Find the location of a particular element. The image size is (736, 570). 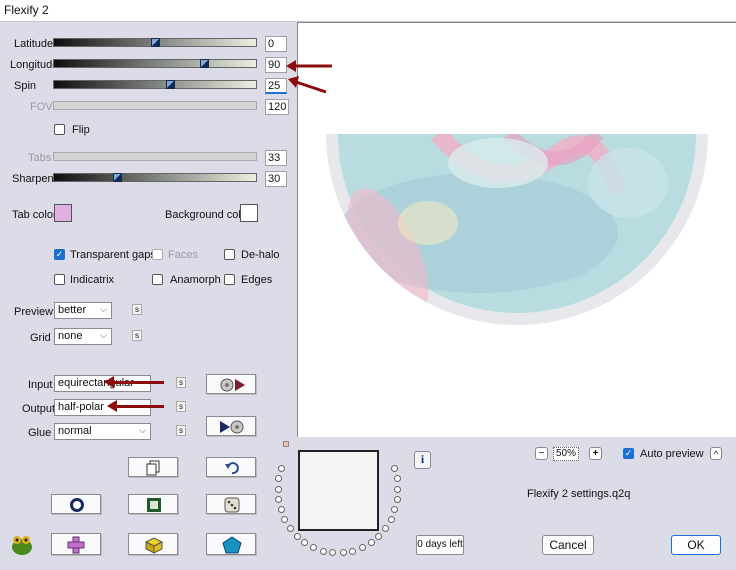

input-s-button: s is located at coordinates (181, 382).